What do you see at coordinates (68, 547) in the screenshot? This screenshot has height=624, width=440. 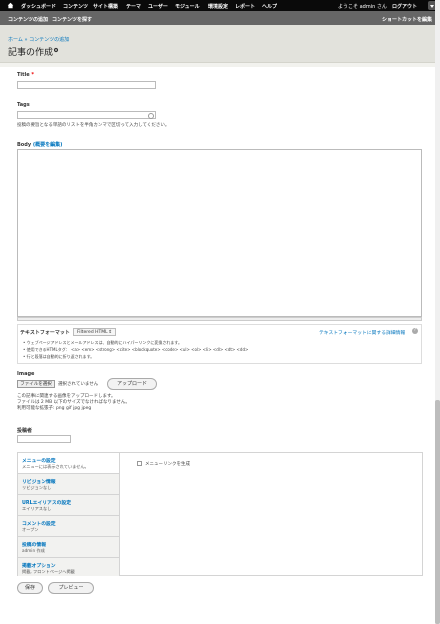 I see `vtab-authoring: 投稿の情報 admin 作成` at bounding box center [68, 547].